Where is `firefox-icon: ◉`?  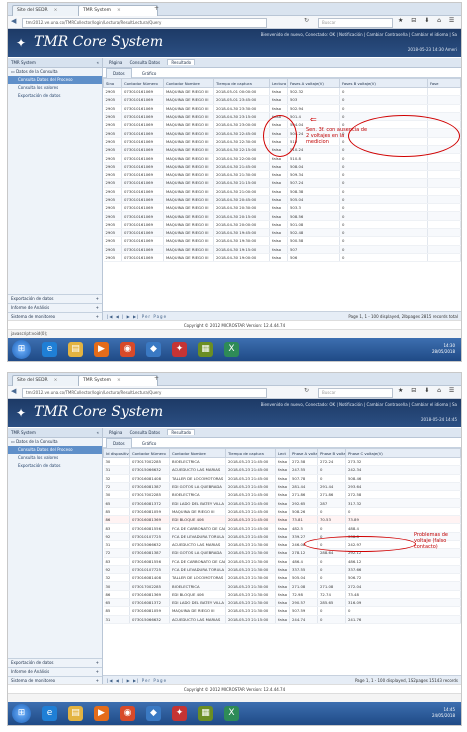
firefox-icon: ◉ is located at coordinates (127, 713).